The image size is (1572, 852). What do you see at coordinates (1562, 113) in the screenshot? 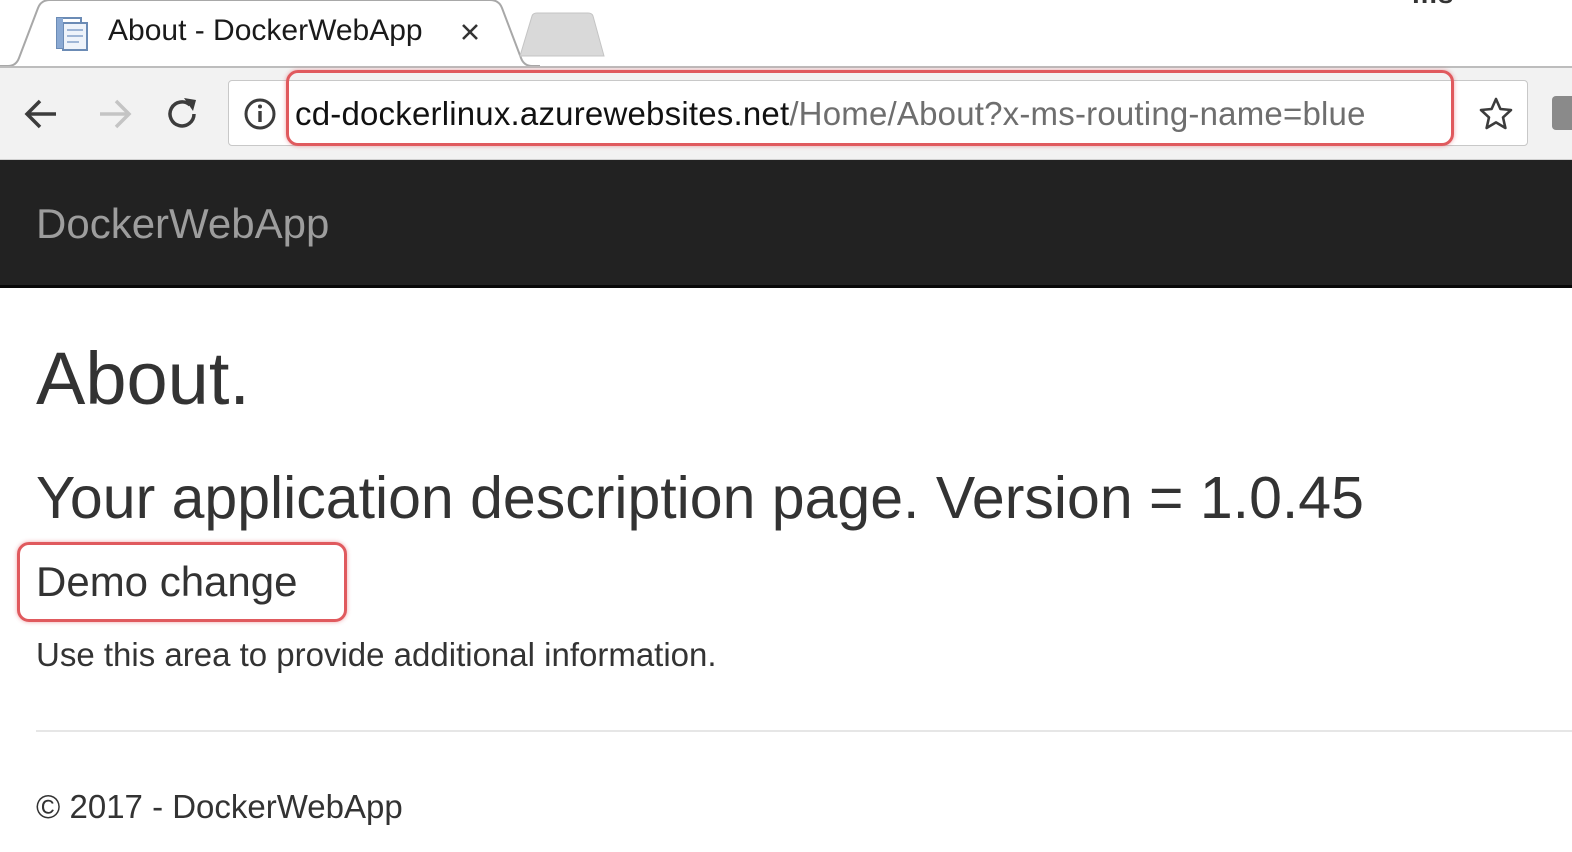
I see `extension-icon` at bounding box center [1562, 113].